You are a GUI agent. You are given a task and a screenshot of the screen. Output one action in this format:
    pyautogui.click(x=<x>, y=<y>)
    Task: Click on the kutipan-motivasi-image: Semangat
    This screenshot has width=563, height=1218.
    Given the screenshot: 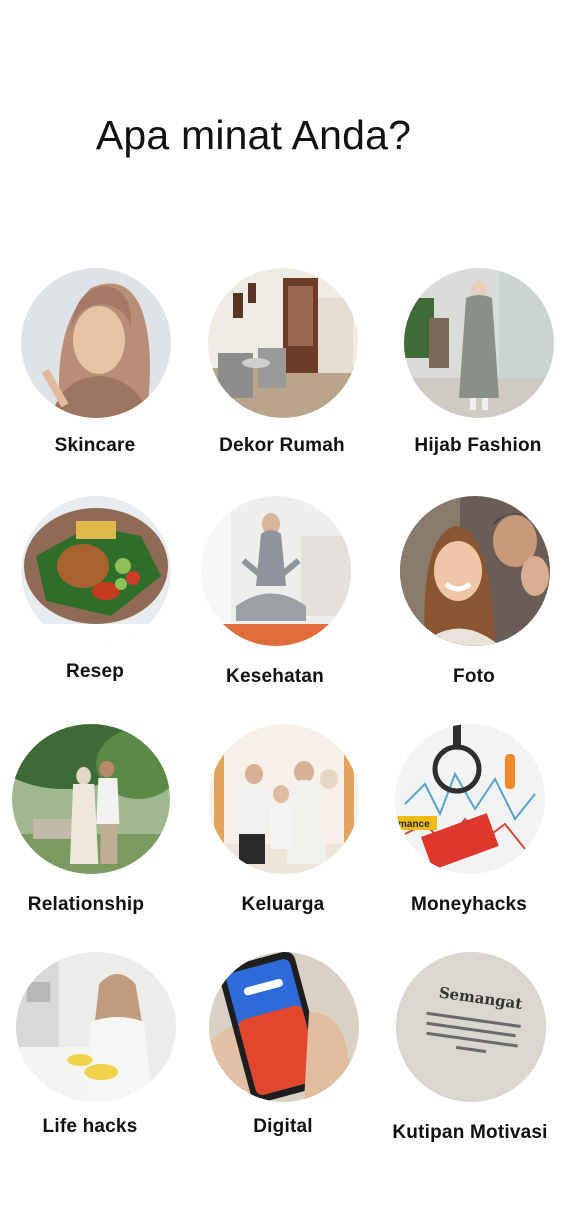 What is the action you would take?
    pyautogui.click(x=471, y=1027)
    